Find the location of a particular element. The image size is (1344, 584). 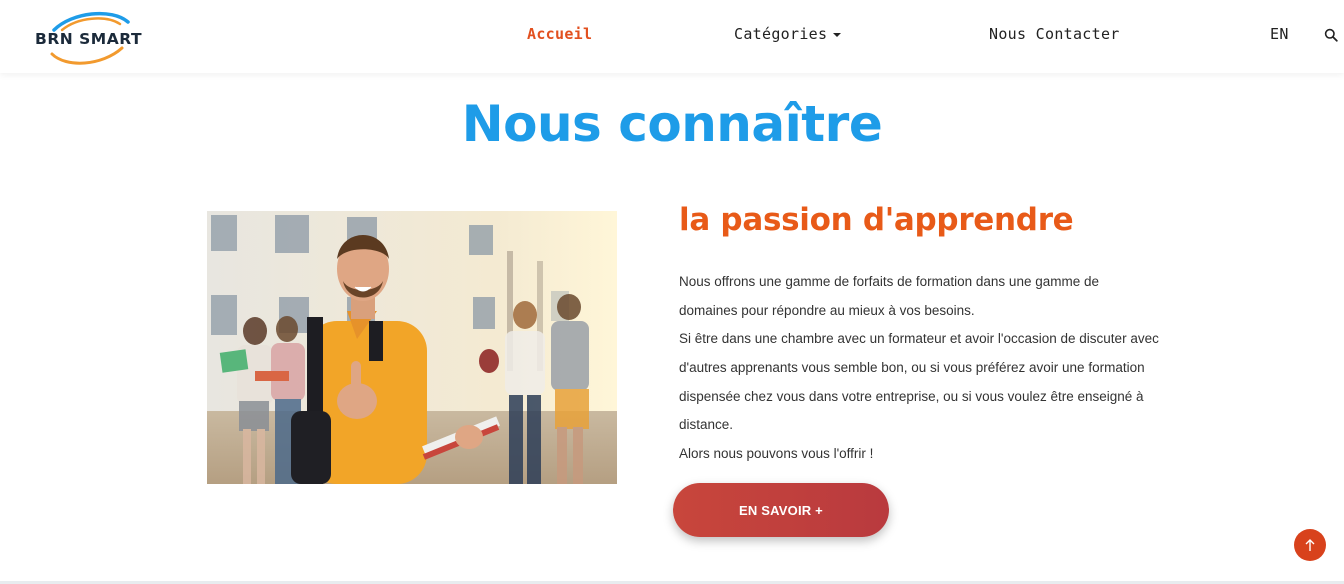

language-switch: EN is located at coordinates (1279, 34).